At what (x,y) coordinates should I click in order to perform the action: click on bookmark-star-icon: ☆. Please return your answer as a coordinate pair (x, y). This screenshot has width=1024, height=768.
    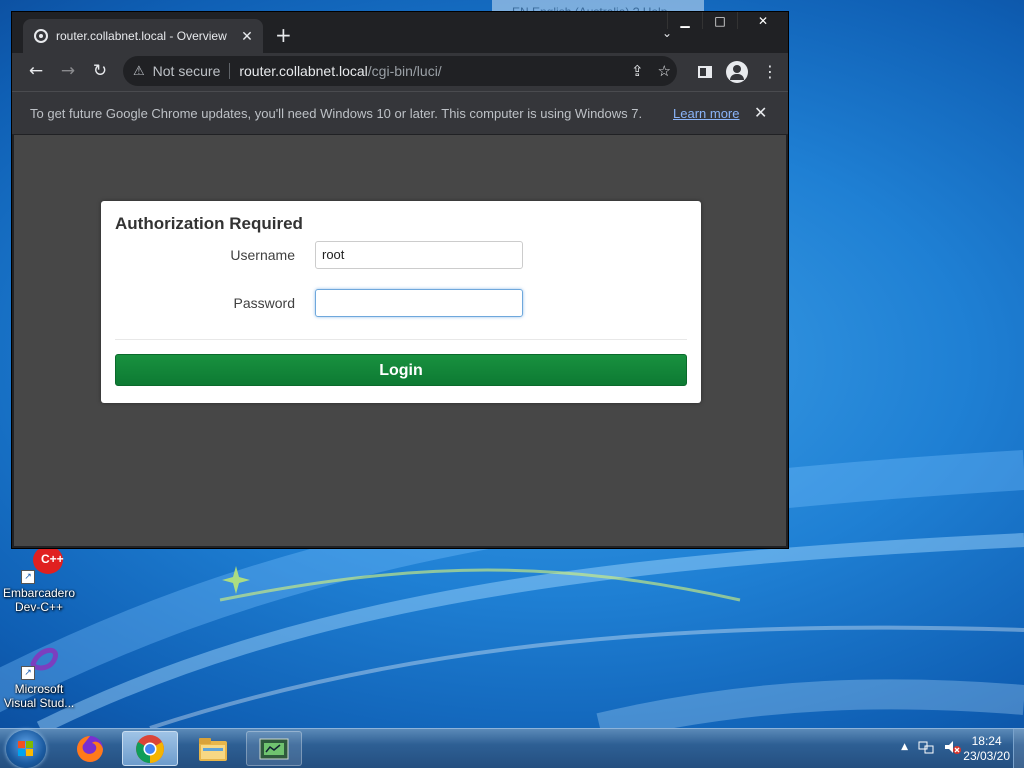
    Looking at the image, I should click on (664, 71).